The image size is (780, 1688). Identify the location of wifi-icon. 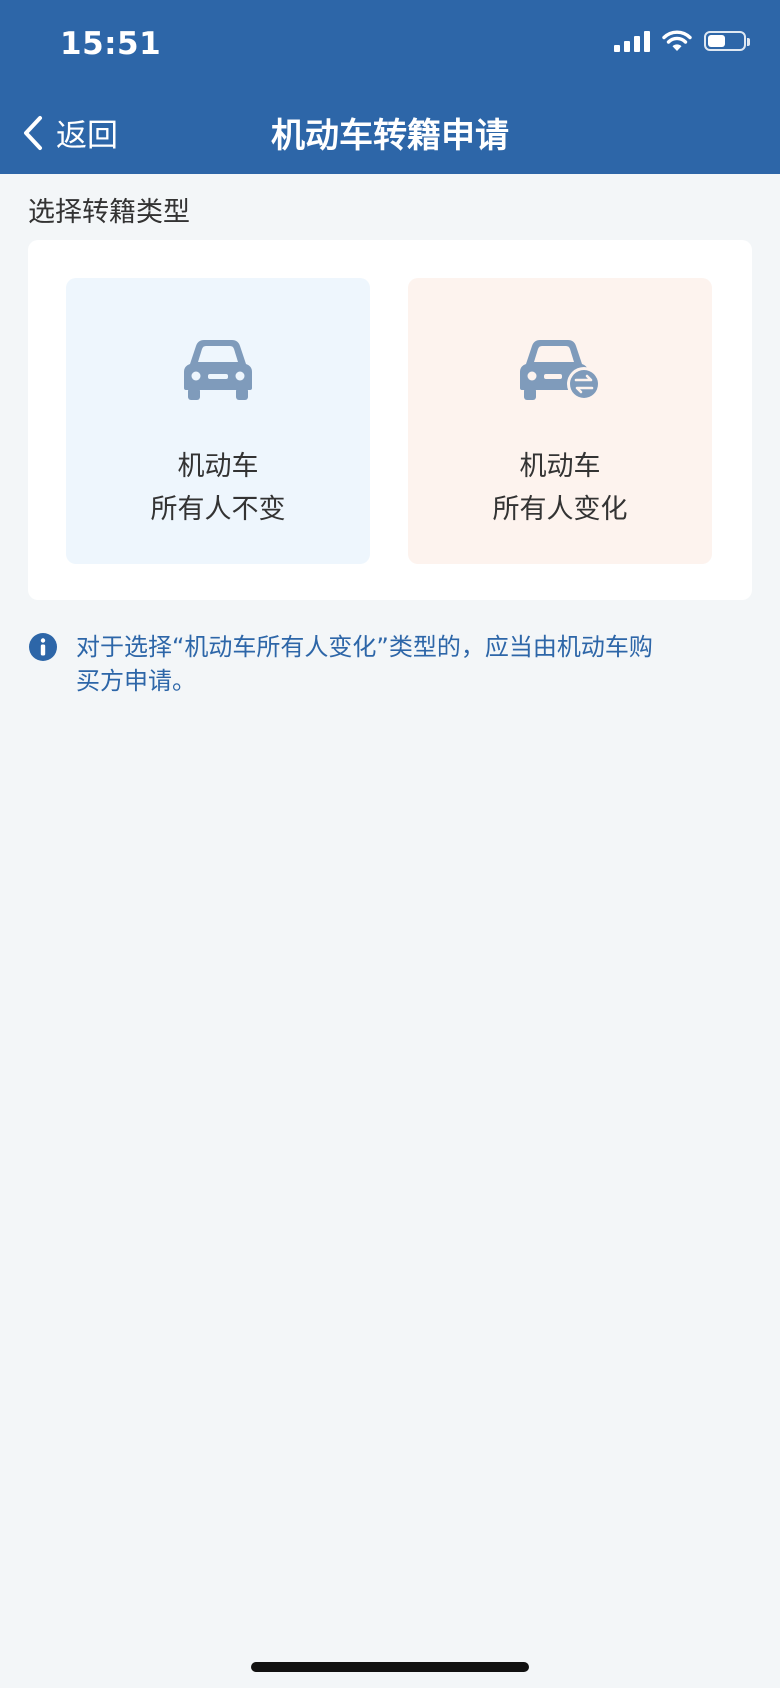
(677, 40).